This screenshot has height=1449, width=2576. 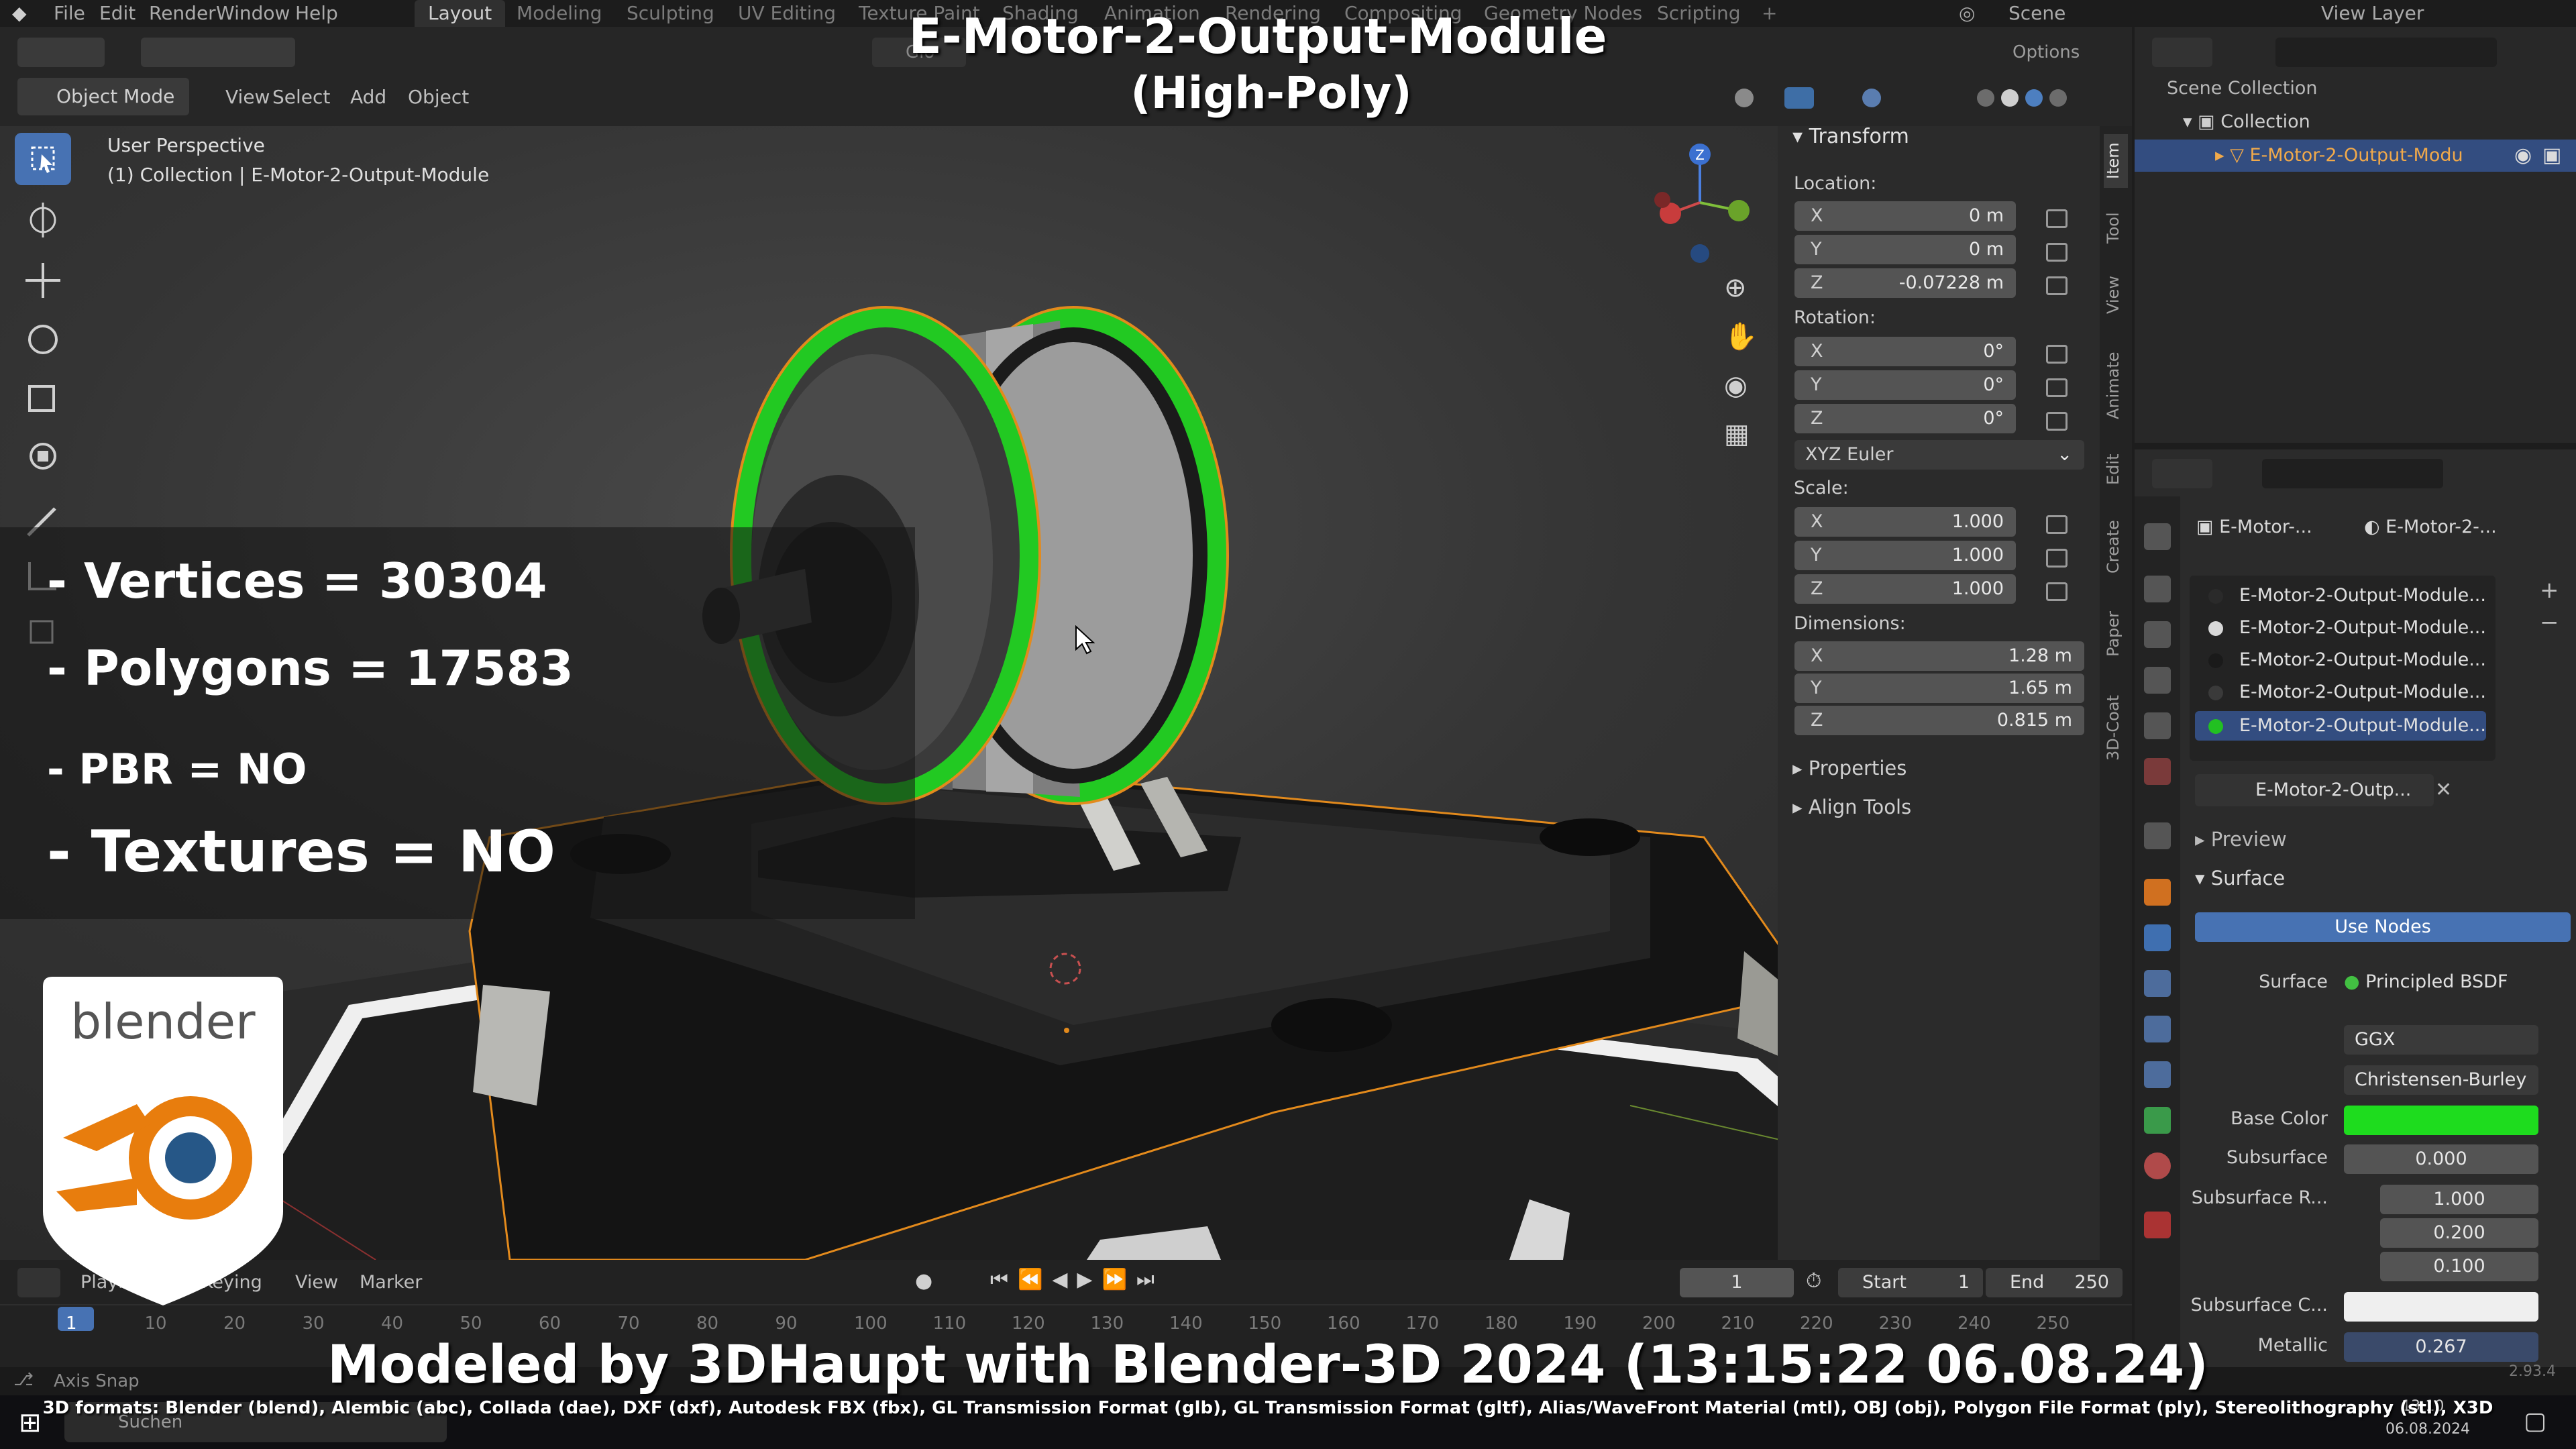 I want to click on location-x-field: X 0 m, so click(x=1905, y=216).